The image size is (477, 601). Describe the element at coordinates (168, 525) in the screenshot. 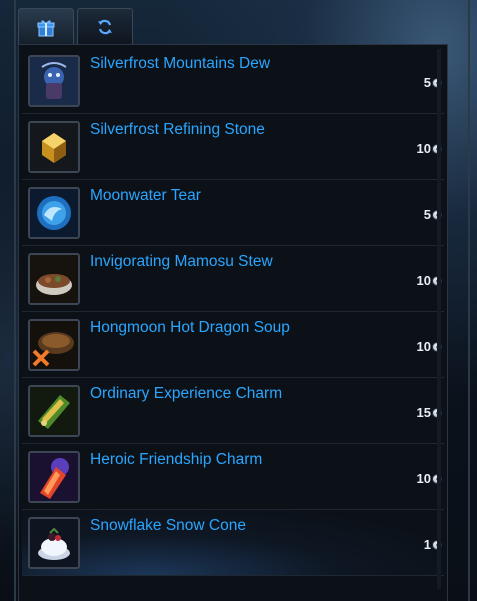

I see `item-name: Snowflake Snow Cone` at that location.